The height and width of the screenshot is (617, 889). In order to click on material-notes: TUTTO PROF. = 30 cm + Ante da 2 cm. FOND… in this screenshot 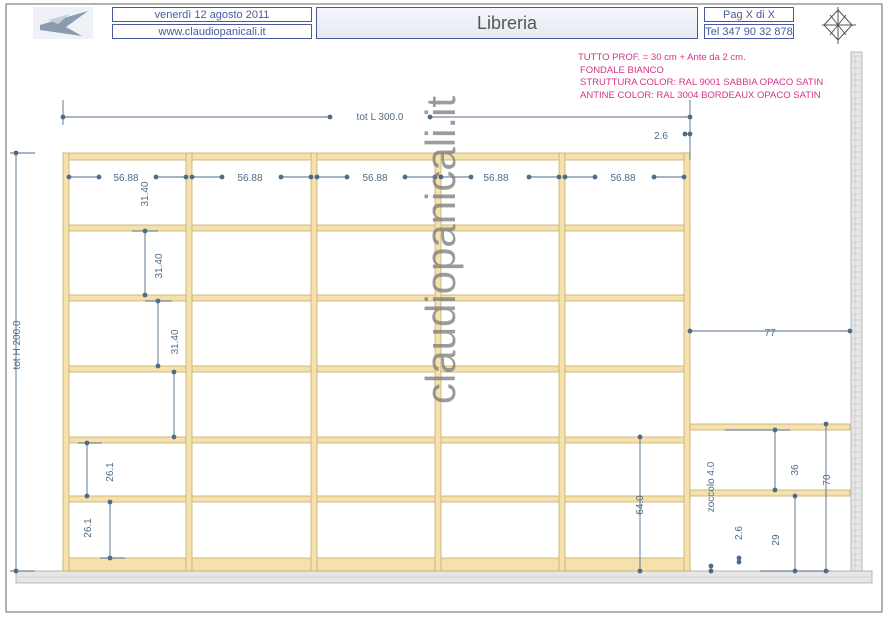, I will do `click(700, 77)`.